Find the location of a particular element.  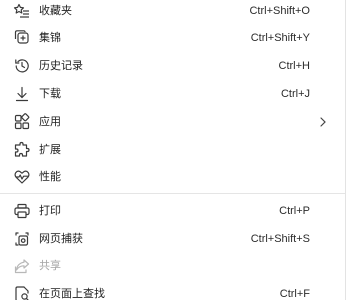

menu-item-share: 共享 is located at coordinates (172, 266).